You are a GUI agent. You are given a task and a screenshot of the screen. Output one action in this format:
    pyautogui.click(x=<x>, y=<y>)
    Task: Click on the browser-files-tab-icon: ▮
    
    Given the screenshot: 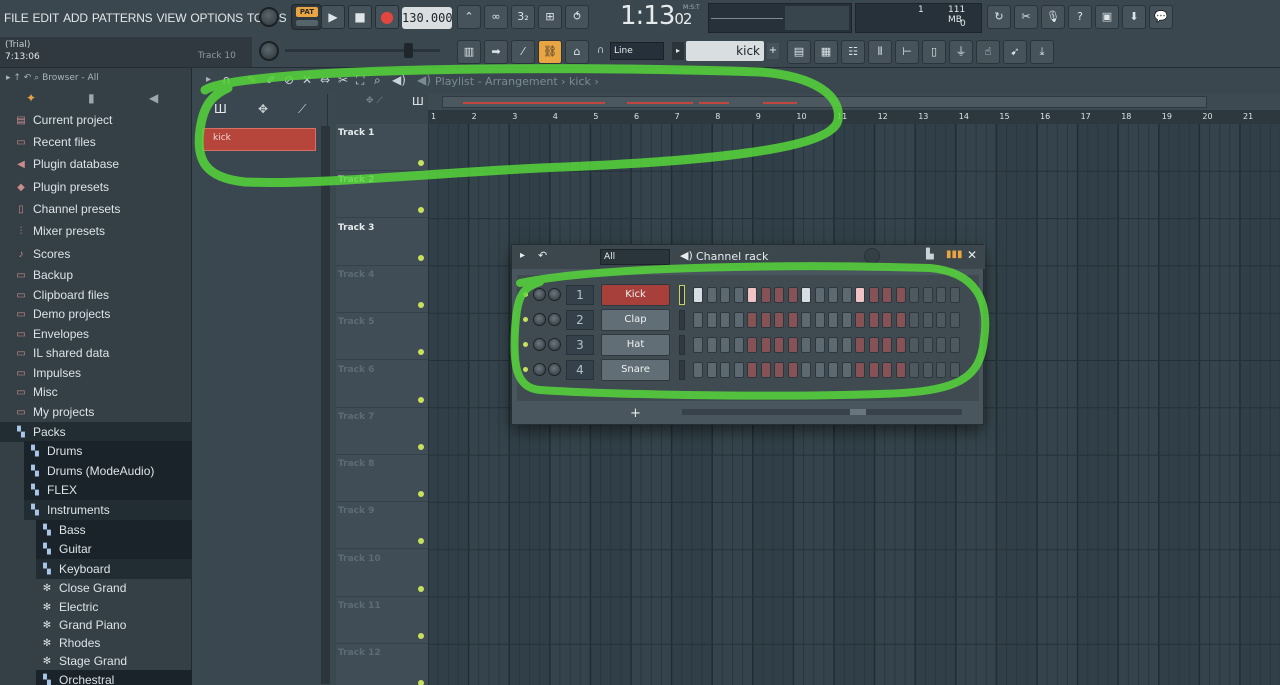 What is the action you would take?
    pyautogui.click(x=91, y=98)
    